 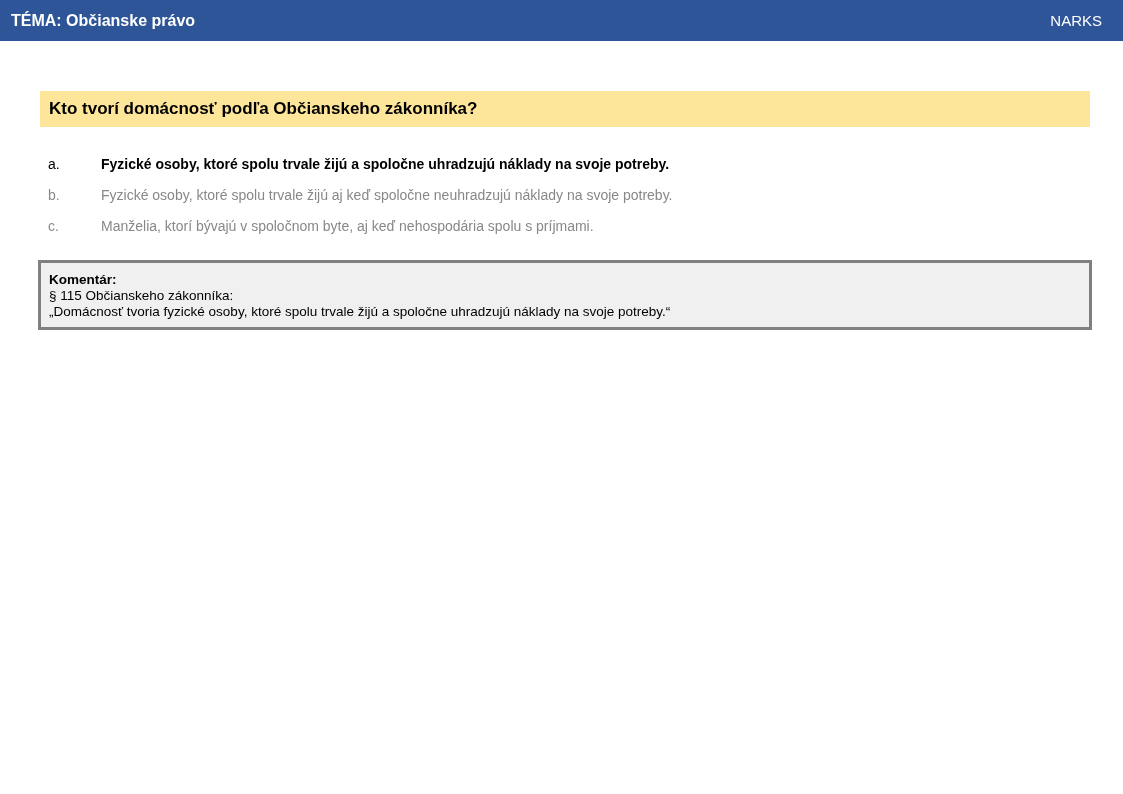 I want to click on comment-line: § 115 Občianskeho zákonníka:, so click(x=142, y=295).